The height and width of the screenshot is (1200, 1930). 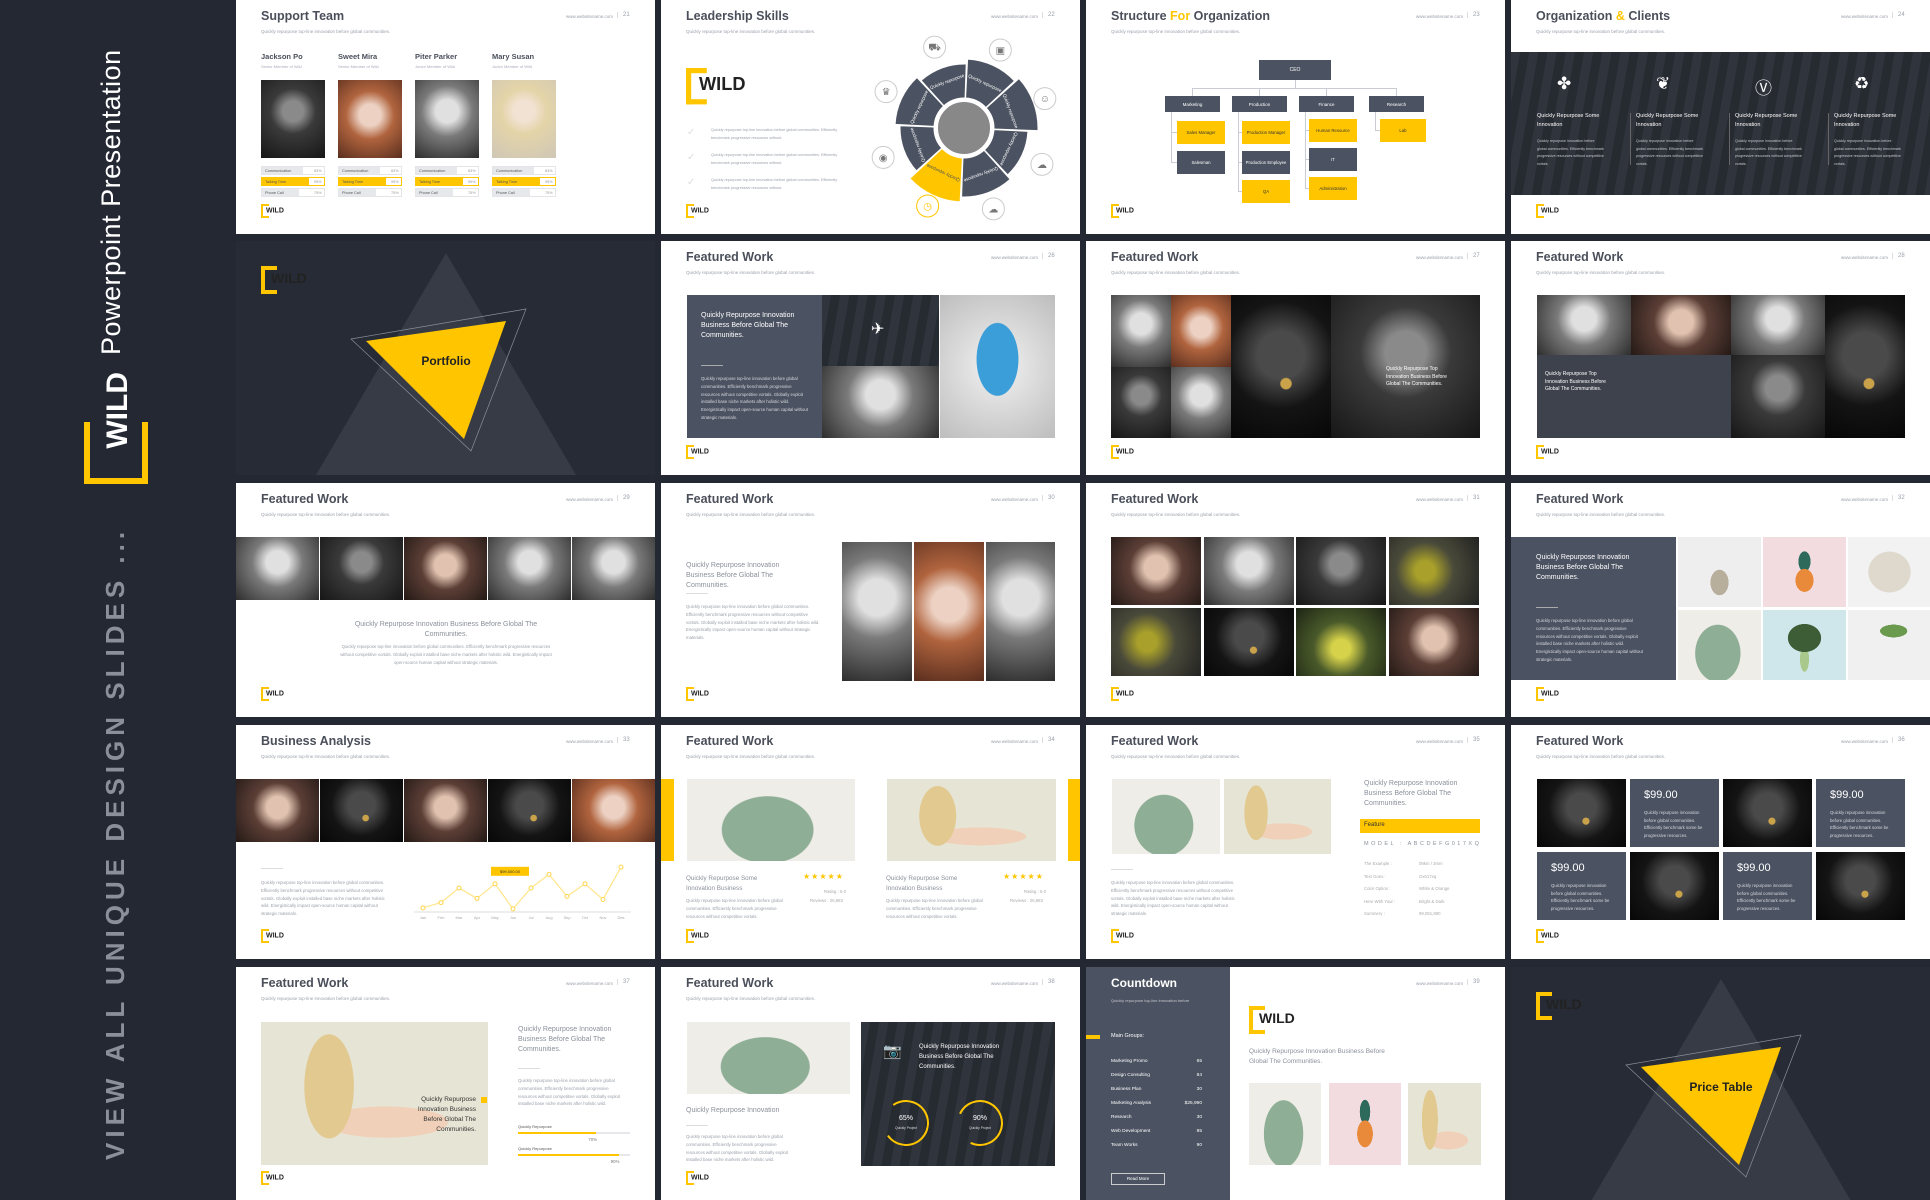 I want to click on skill-bar: Phone Call 75%, so click(x=524, y=192).